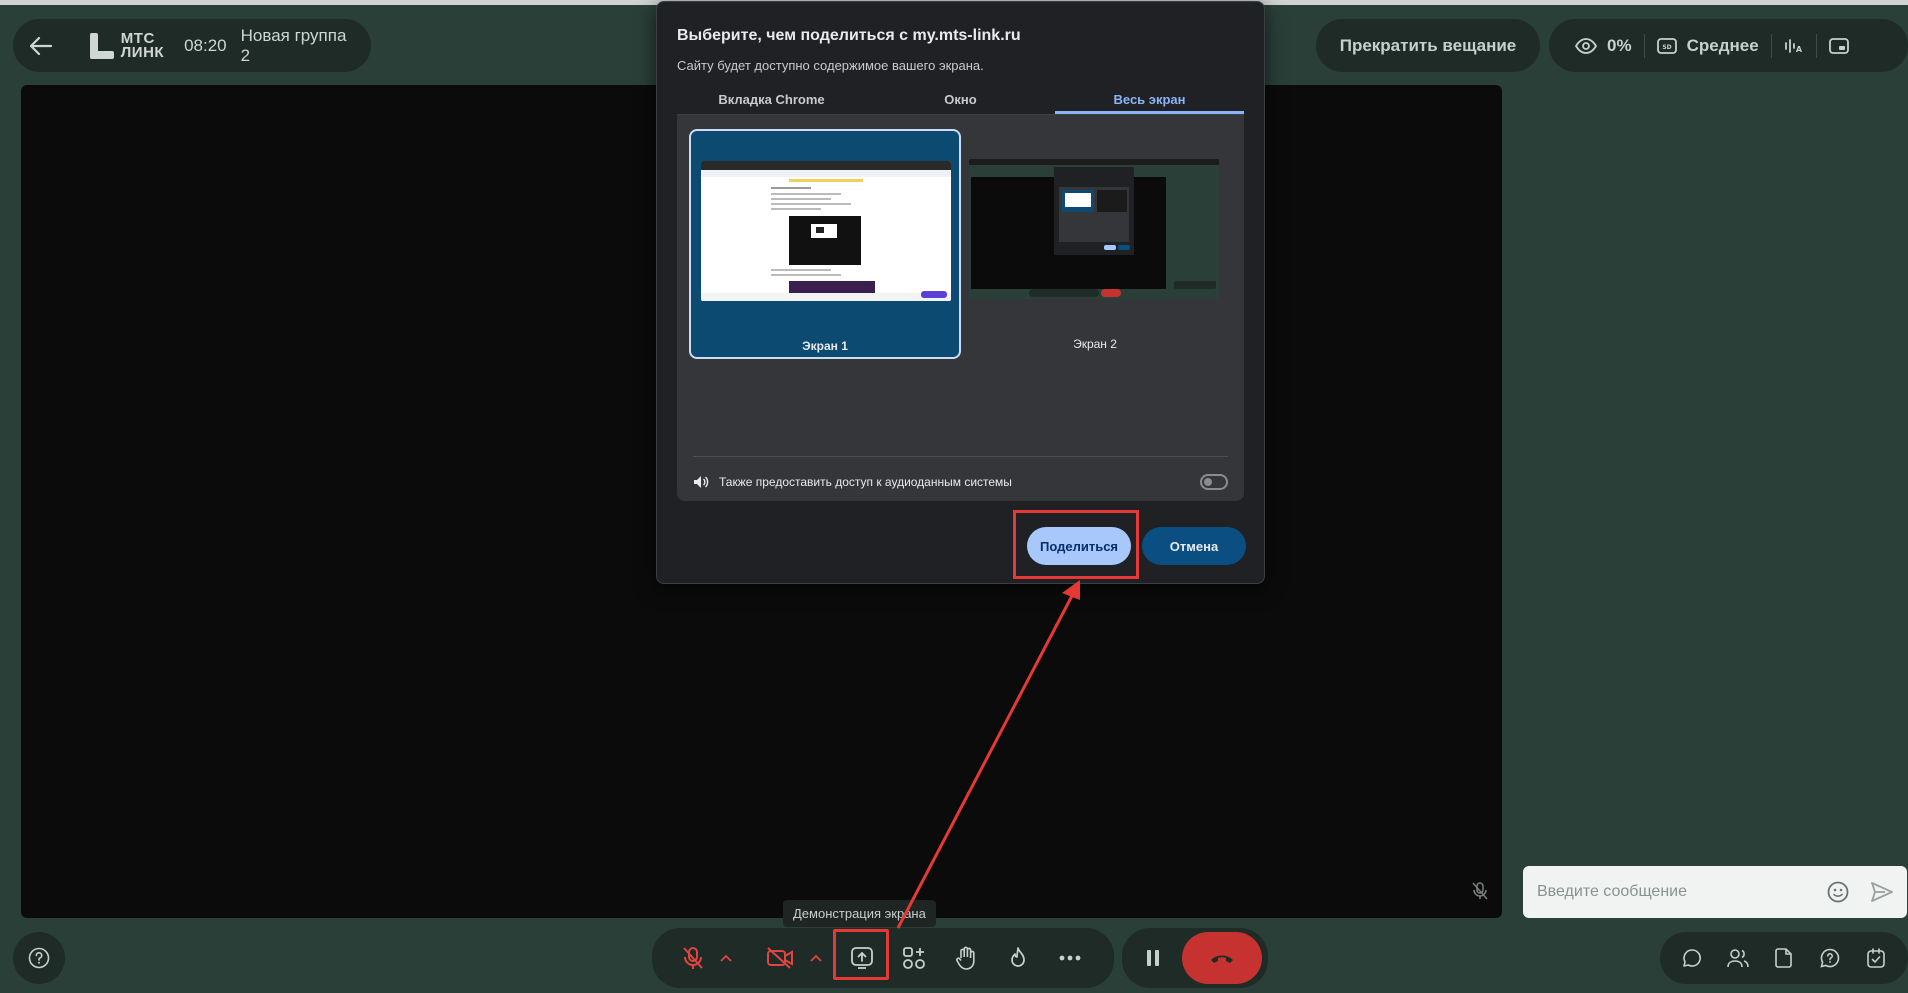  I want to click on microphone-button, so click(693, 958).